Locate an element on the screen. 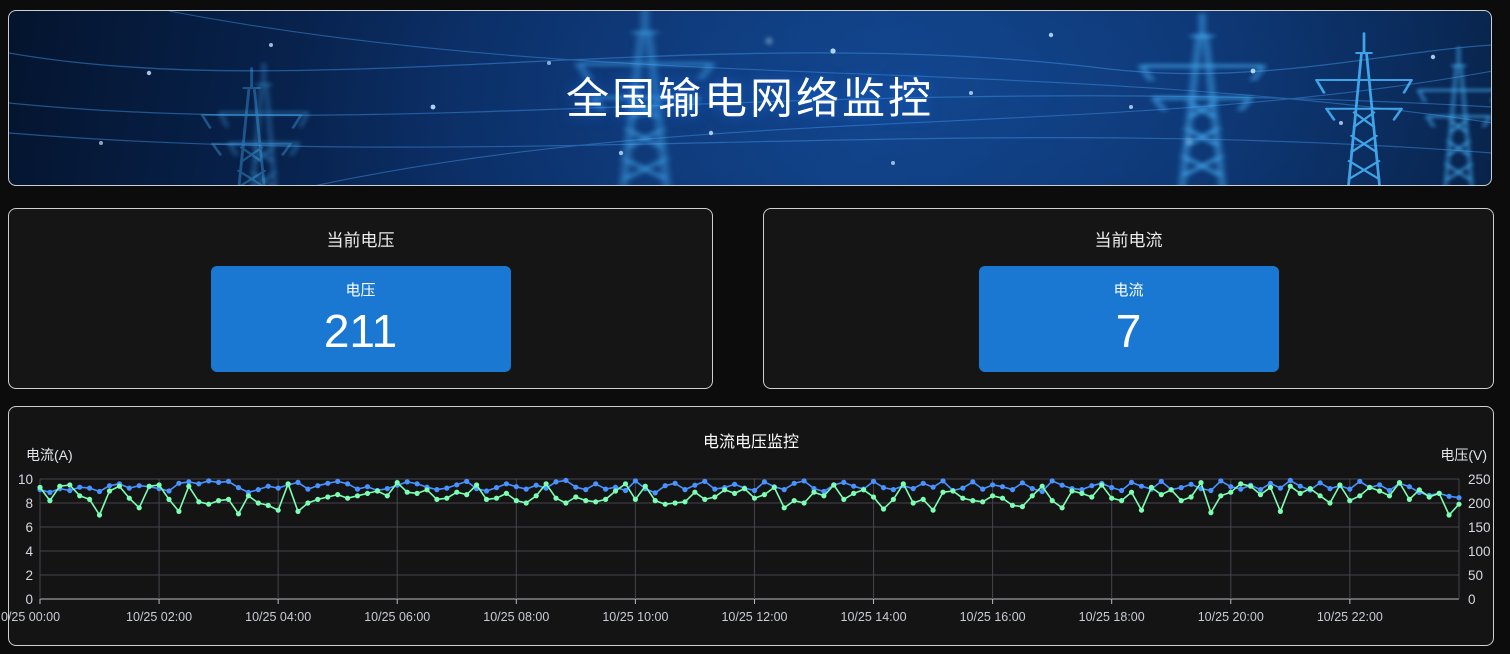 This screenshot has width=1510, height=654. svg-text: 10 is located at coordinates (25, 479).